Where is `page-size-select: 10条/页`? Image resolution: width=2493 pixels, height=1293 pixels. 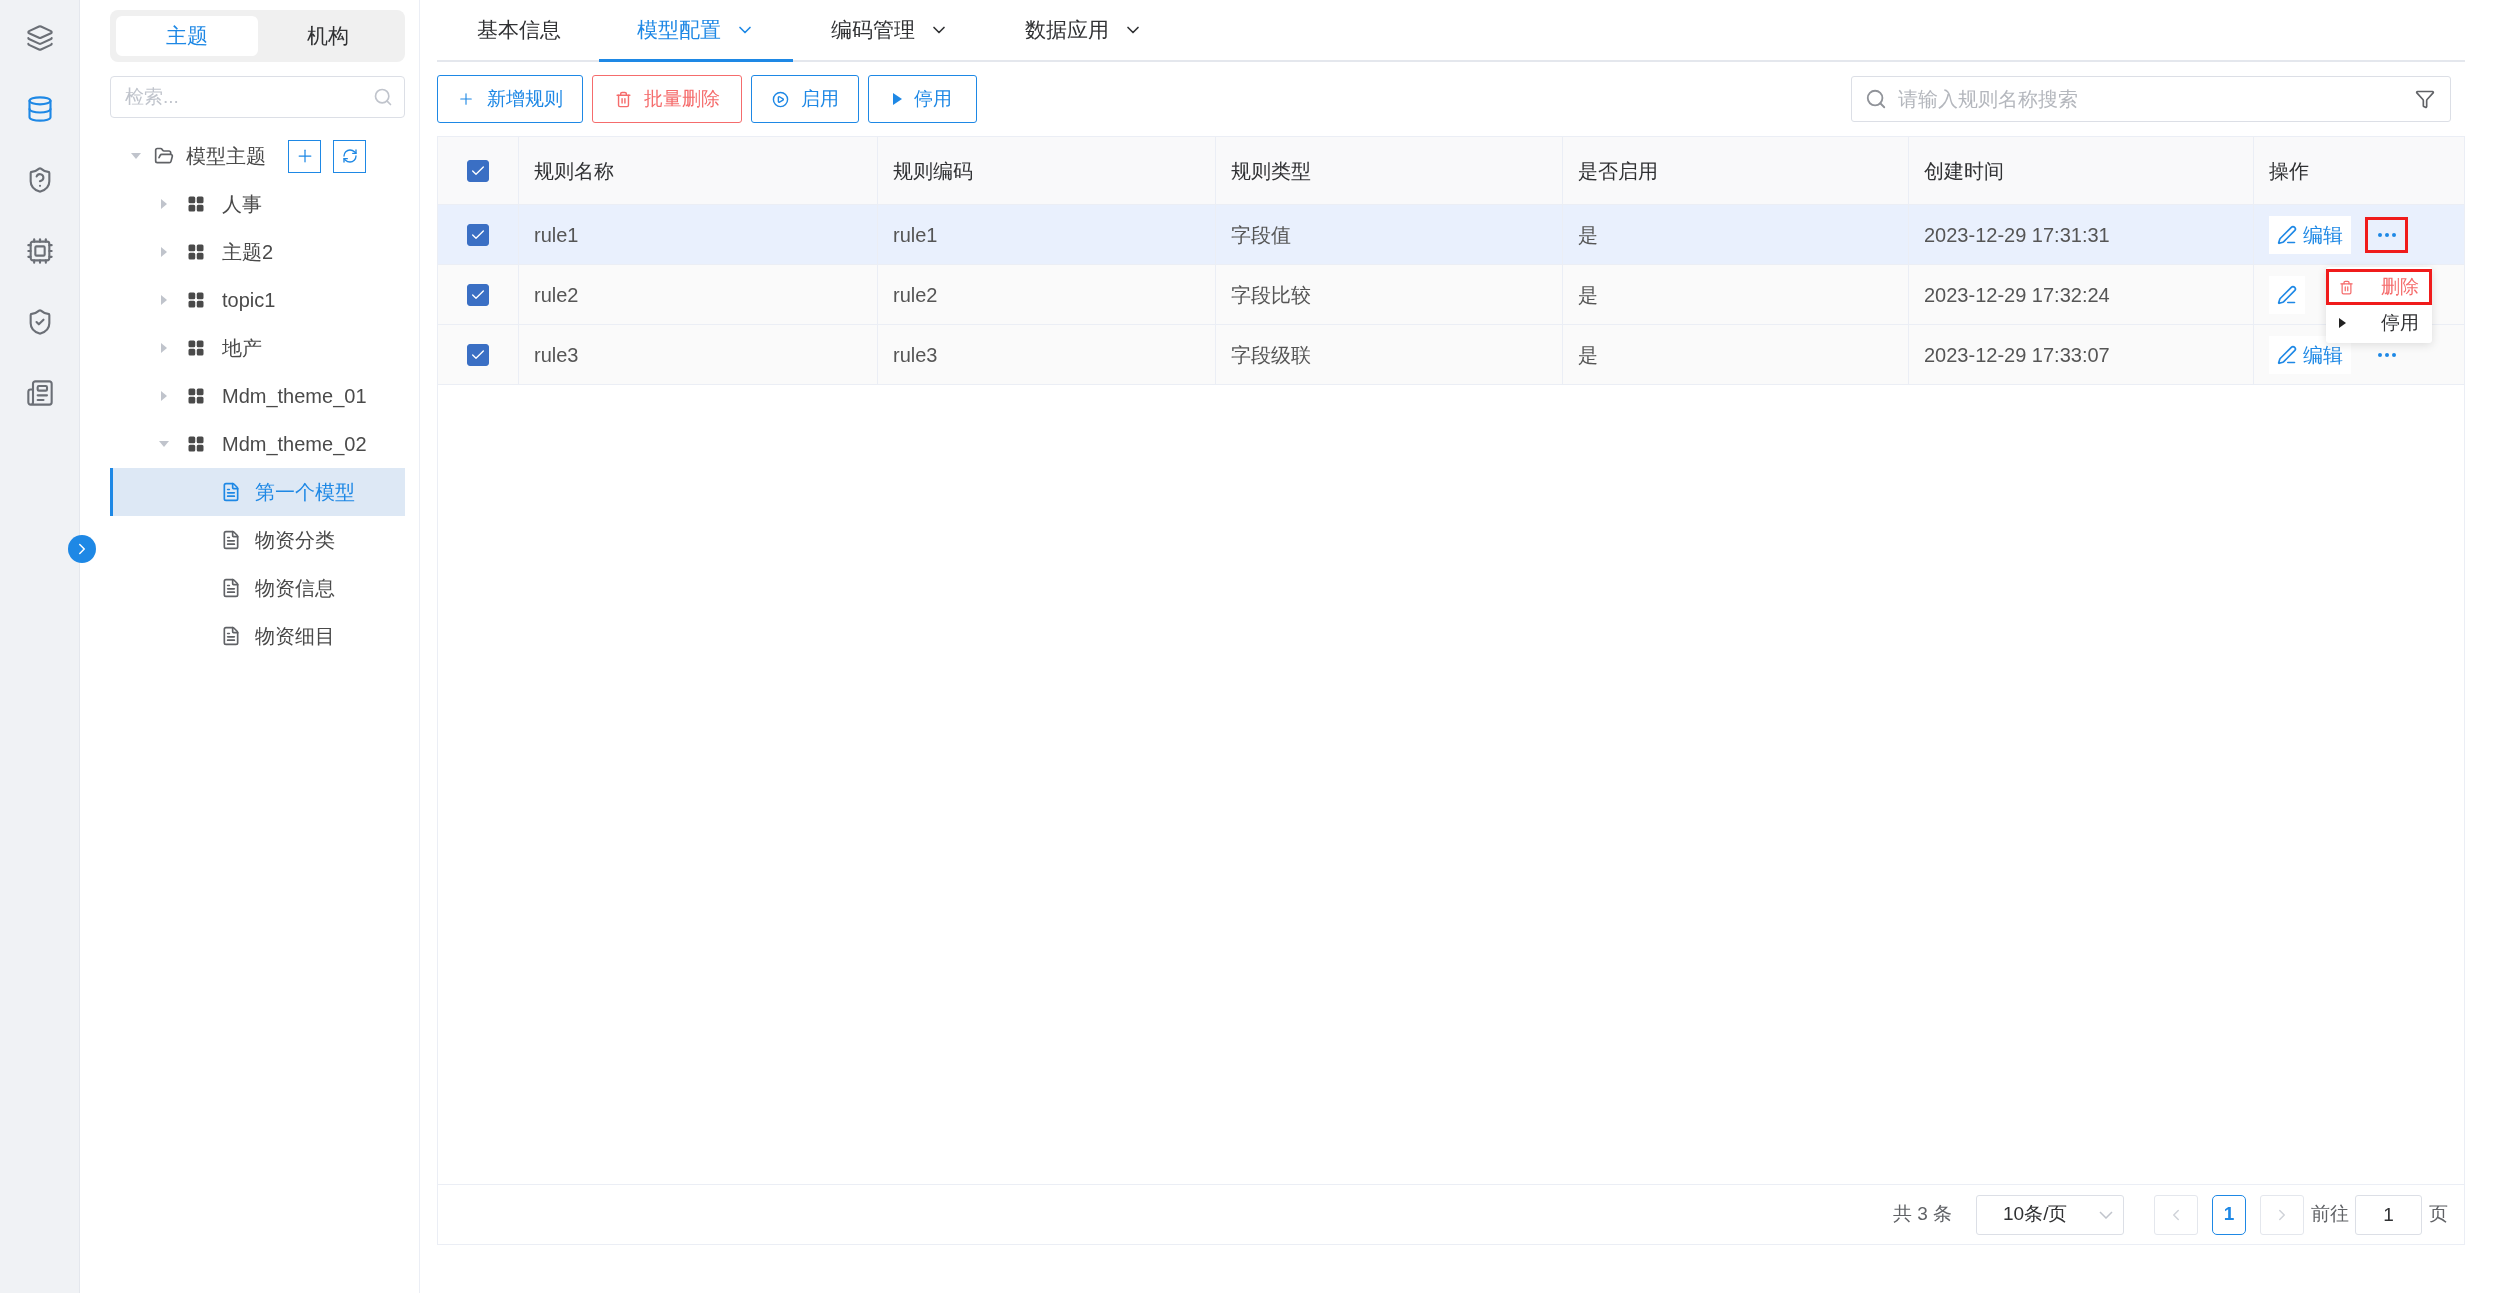 page-size-select: 10条/页 is located at coordinates (2050, 1214).